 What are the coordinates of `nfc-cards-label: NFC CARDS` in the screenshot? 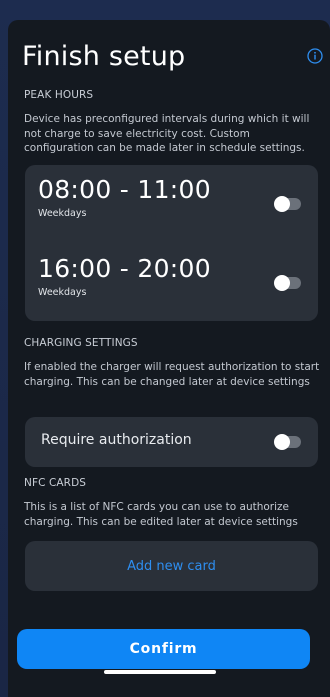 It's located at (55, 483).